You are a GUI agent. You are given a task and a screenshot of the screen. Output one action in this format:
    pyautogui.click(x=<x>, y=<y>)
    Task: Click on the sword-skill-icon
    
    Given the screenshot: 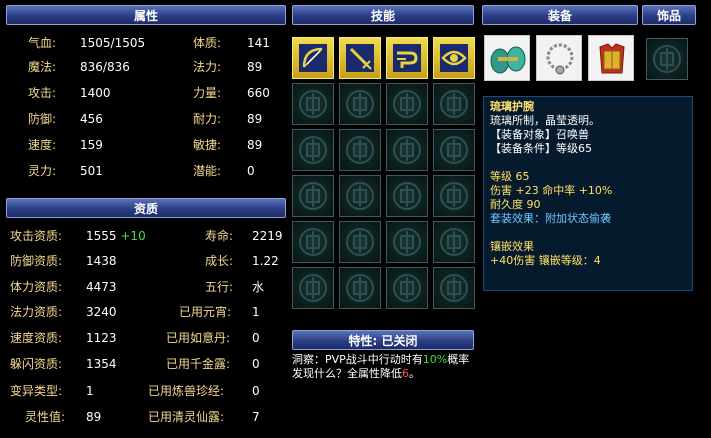 What is the action you would take?
    pyautogui.click(x=360, y=58)
    